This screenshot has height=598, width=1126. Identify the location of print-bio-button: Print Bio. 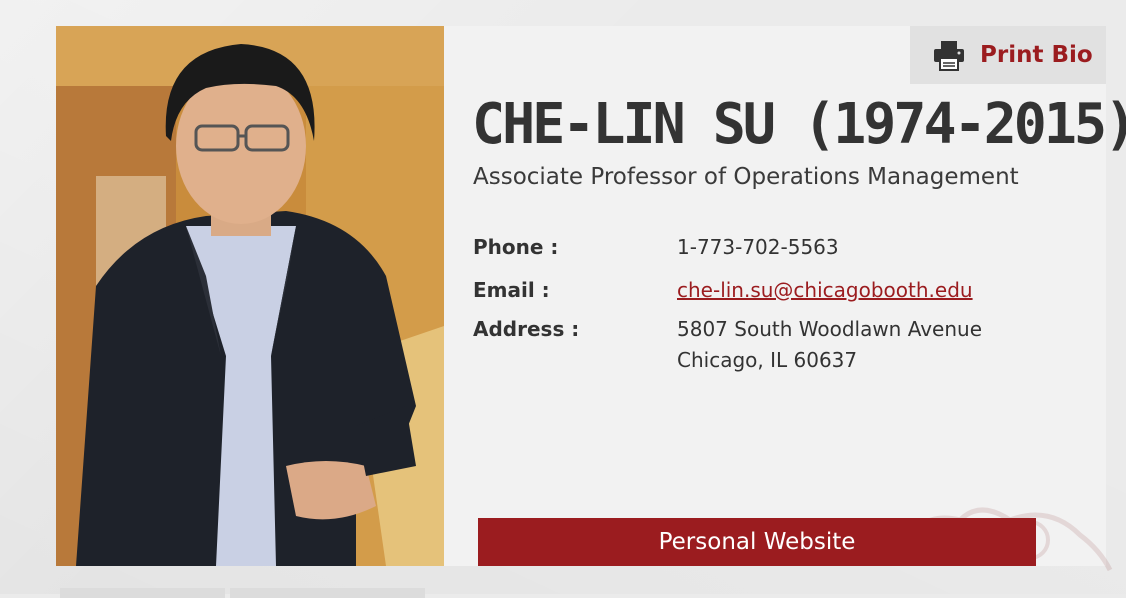
(1008, 55).